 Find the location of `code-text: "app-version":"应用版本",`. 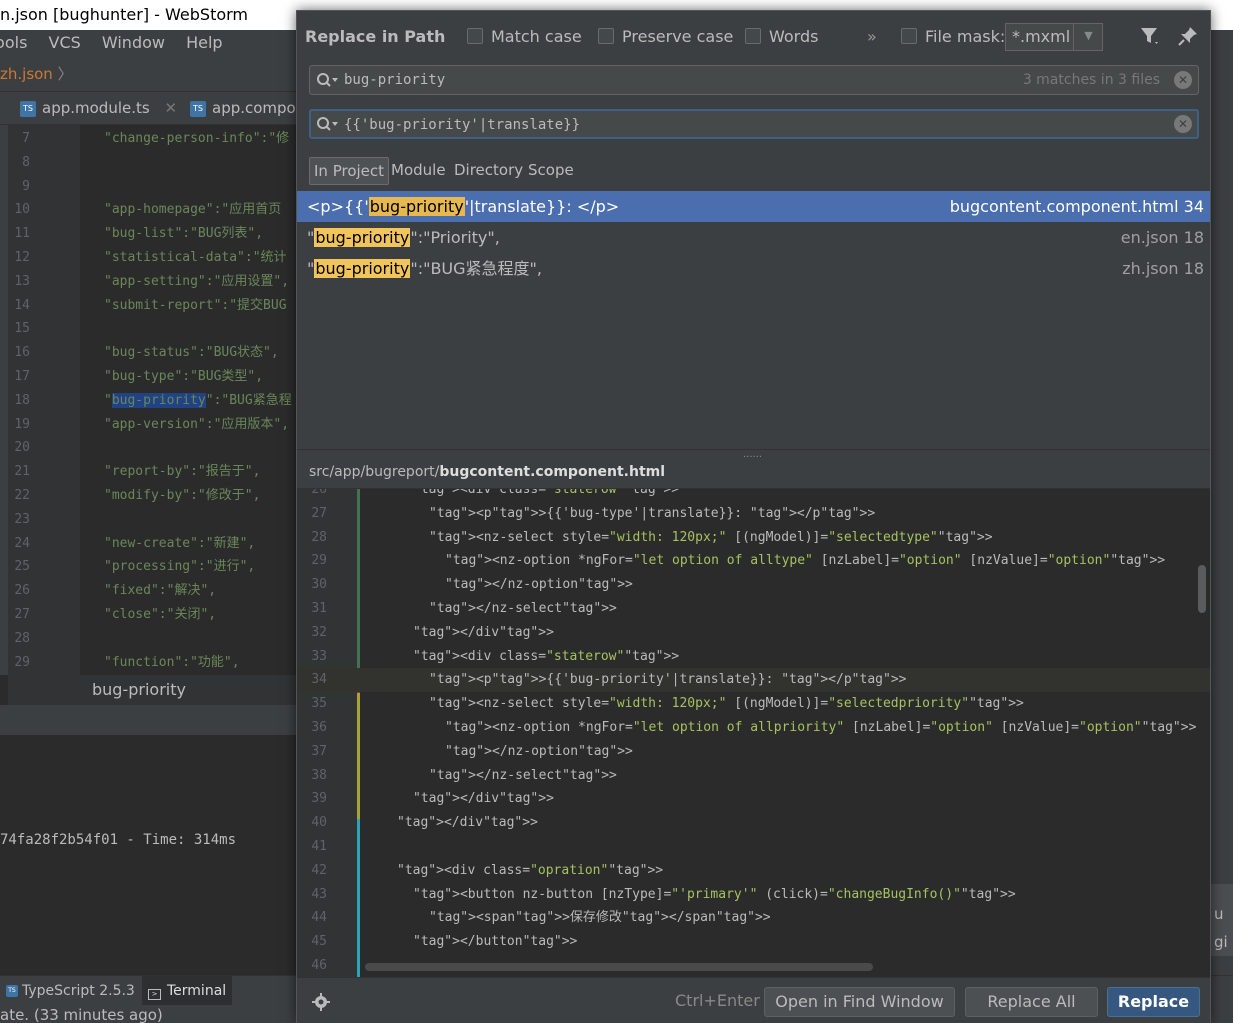

code-text: "app-version":"应用版本", is located at coordinates (197, 424).